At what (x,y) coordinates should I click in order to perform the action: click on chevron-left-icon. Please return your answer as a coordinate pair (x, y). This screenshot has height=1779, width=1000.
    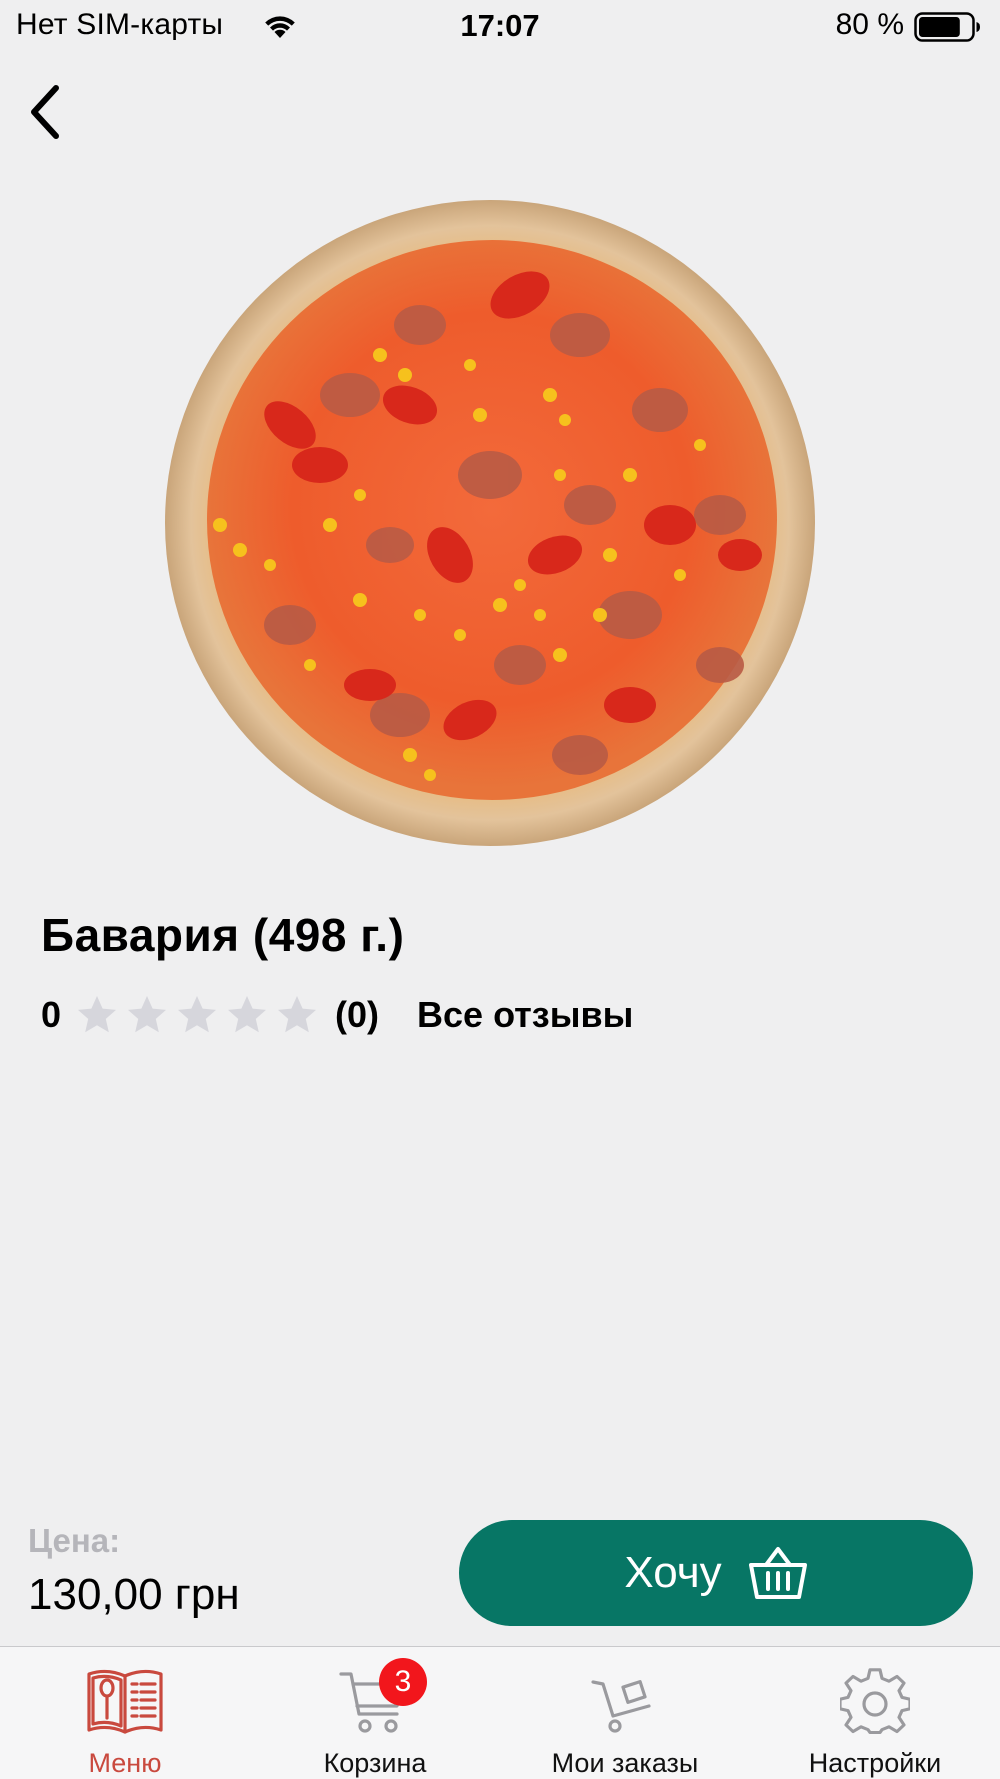
    Looking at the image, I should click on (45, 112).